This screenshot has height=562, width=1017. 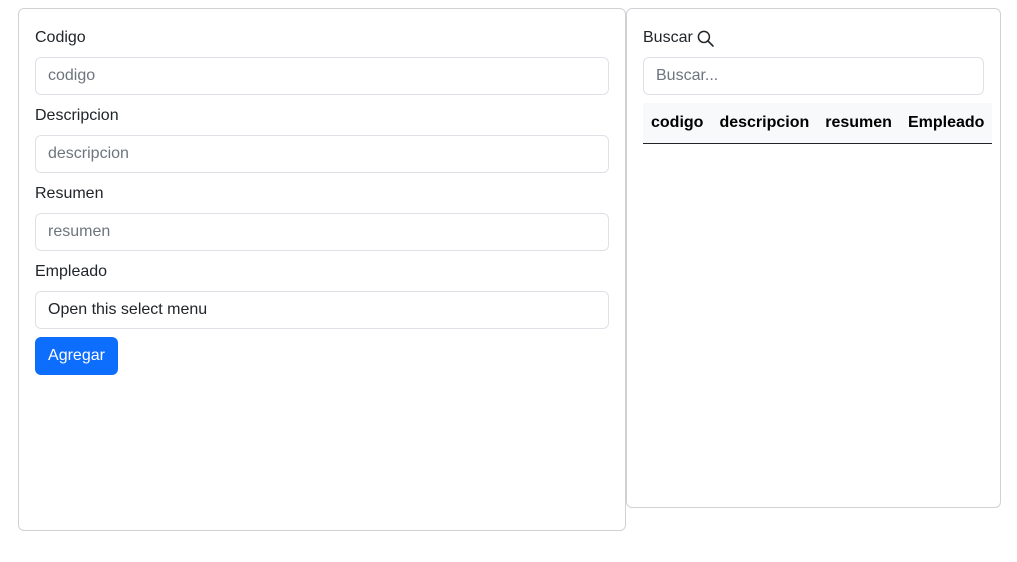 I want to click on column-header-resumen: resumen, so click(x=858, y=123).